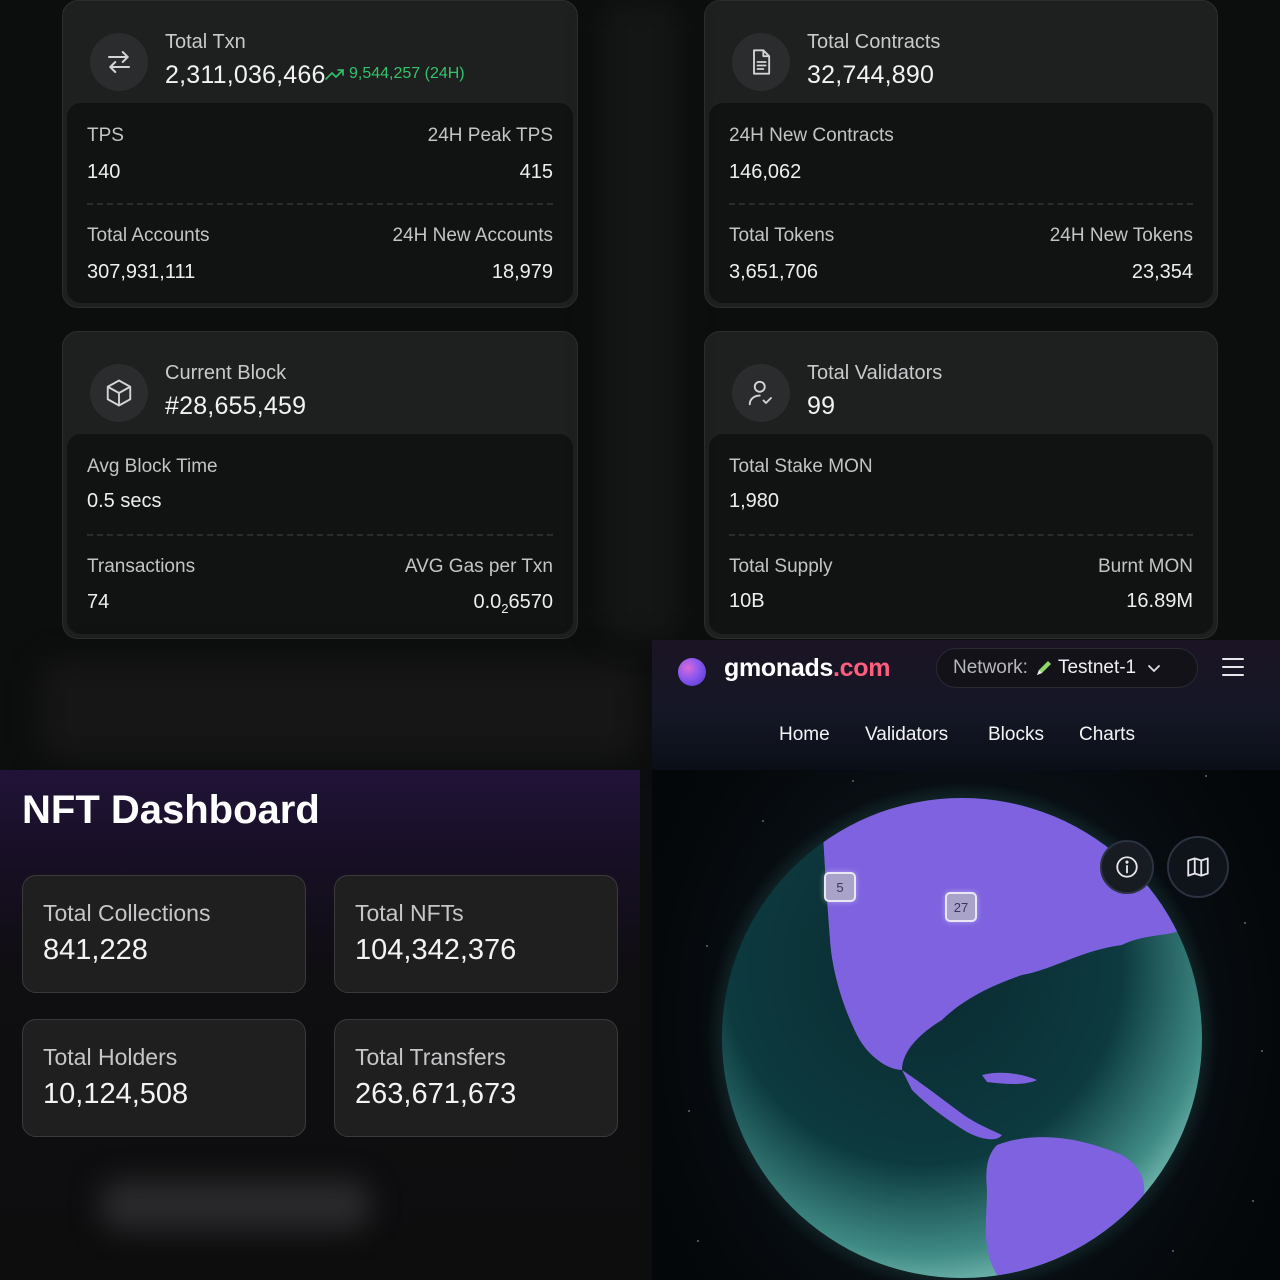 The height and width of the screenshot is (1280, 1280). I want to click on avg-block-time-label: Avg Block Time, so click(152, 466).